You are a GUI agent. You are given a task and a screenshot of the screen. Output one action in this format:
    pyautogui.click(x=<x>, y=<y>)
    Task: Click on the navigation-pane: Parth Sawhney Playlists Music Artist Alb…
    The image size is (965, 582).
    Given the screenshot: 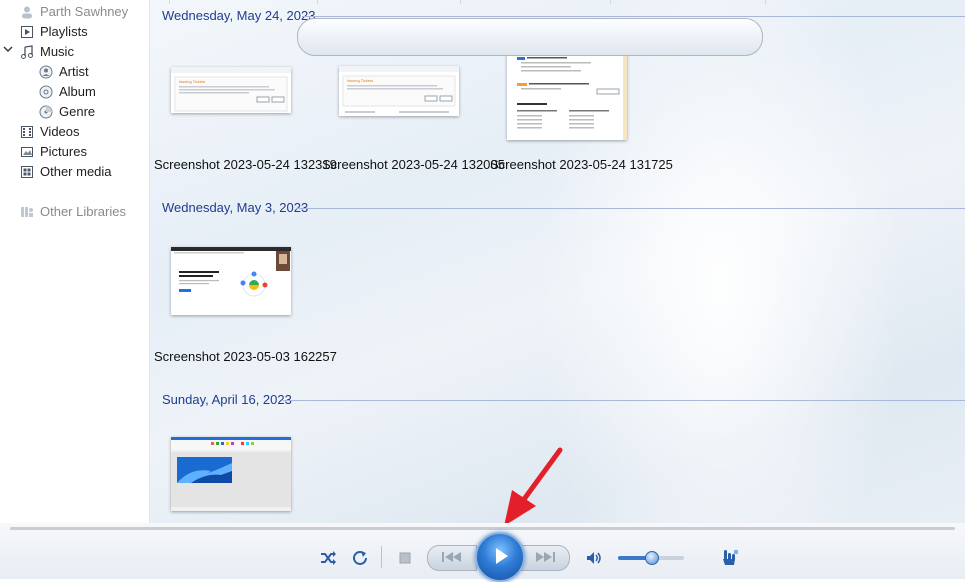 What is the action you would take?
    pyautogui.click(x=75, y=261)
    